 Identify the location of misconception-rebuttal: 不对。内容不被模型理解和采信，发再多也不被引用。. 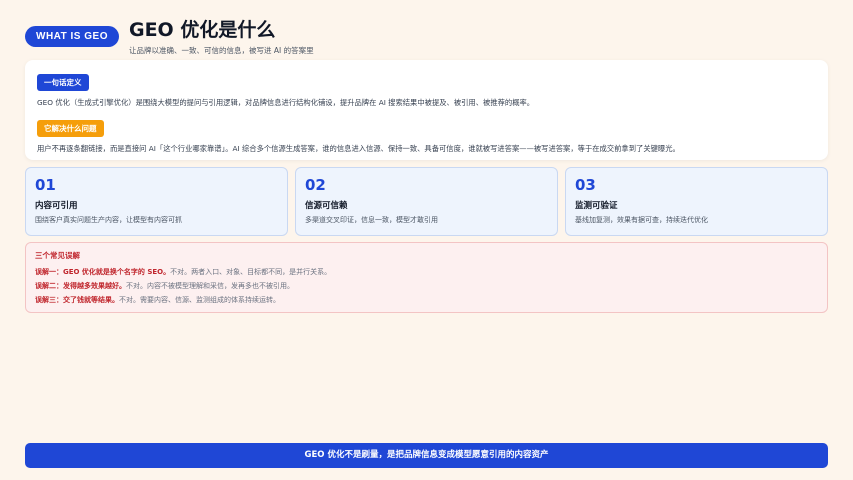
(210, 286).